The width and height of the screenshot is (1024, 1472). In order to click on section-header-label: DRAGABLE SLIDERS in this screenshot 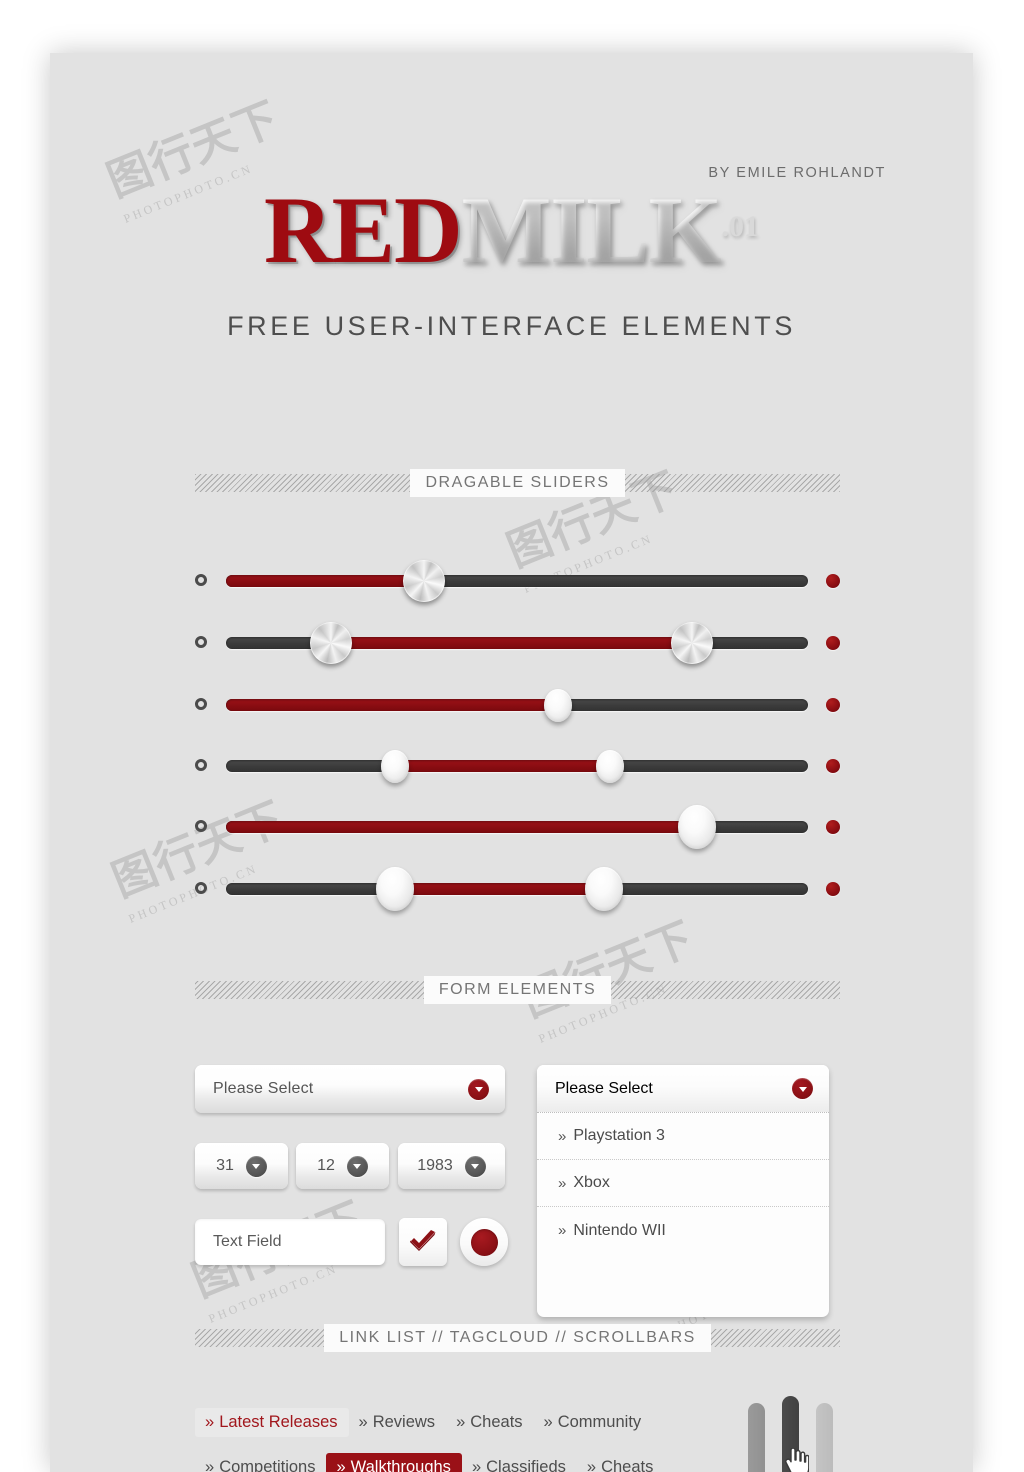, I will do `click(517, 483)`.